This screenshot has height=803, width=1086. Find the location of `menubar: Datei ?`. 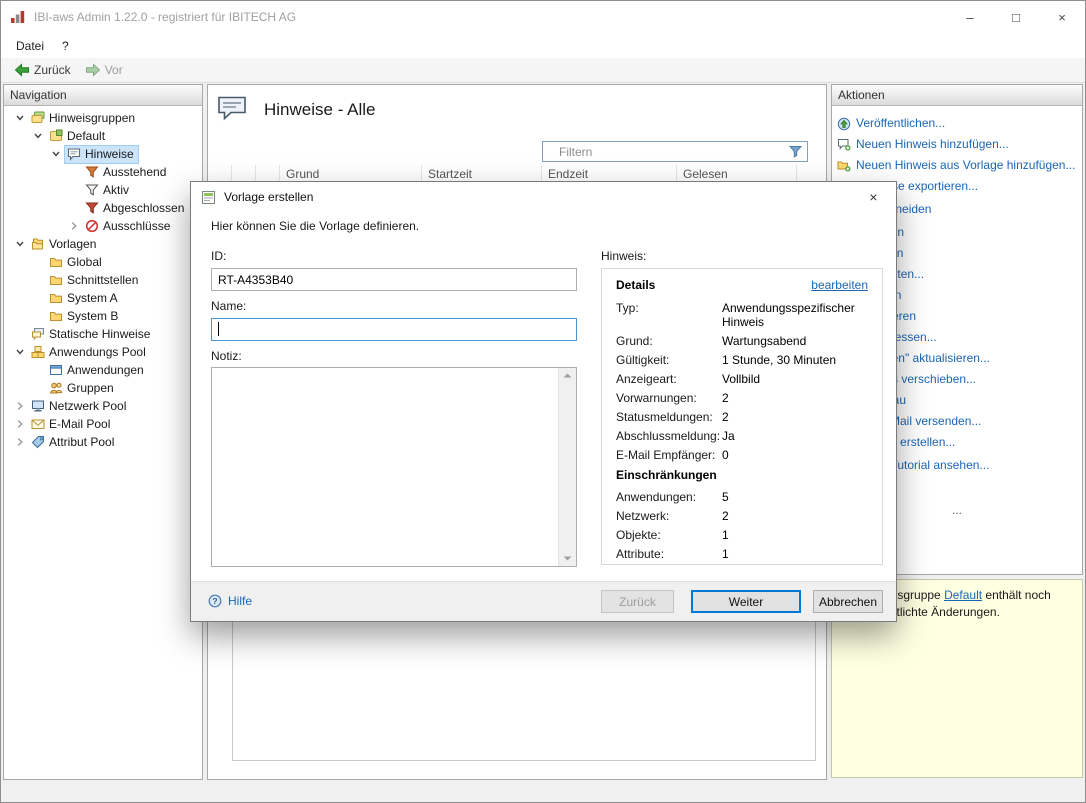

menubar: Datei ? is located at coordinates (543, 45).